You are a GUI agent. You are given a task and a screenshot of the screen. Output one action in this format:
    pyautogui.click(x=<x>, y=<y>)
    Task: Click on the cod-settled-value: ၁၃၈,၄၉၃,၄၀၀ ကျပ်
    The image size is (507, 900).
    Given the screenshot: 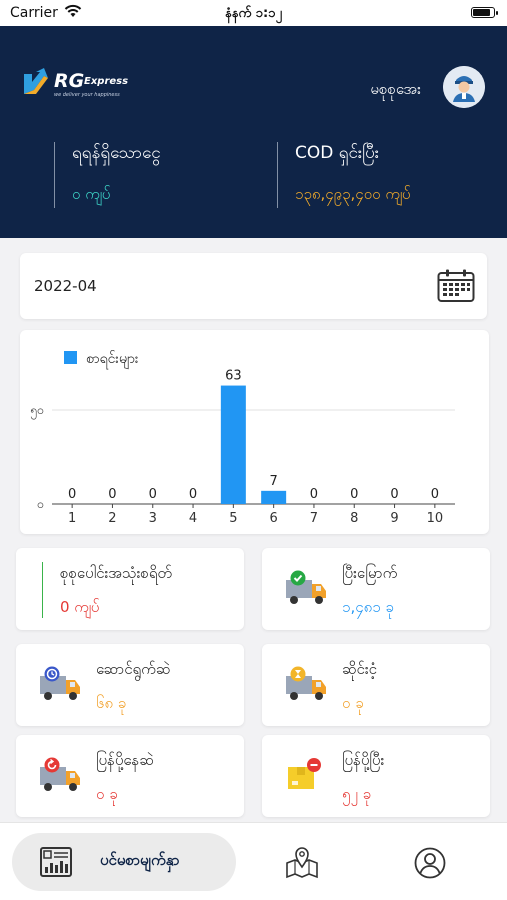 What is the action you would take?
    pyautogui.click(x=353, y=194)
    